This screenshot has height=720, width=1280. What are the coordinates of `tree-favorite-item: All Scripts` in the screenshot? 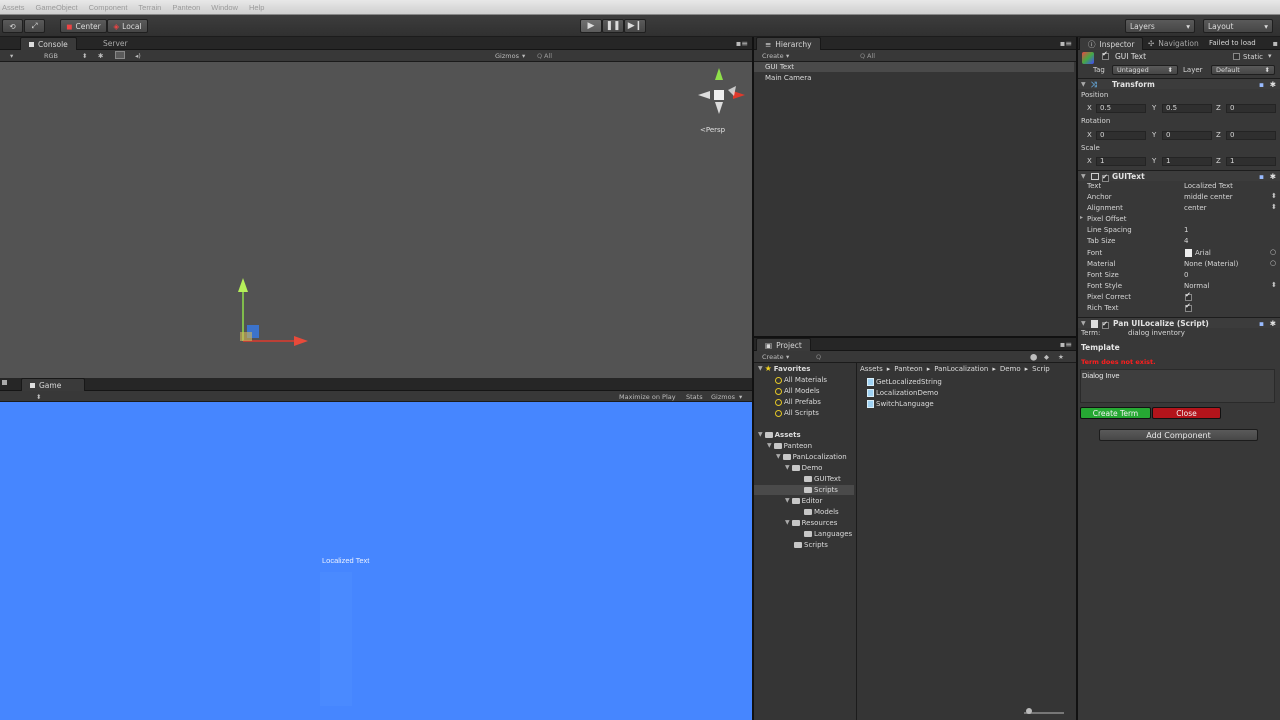 It's located at (797, 413).